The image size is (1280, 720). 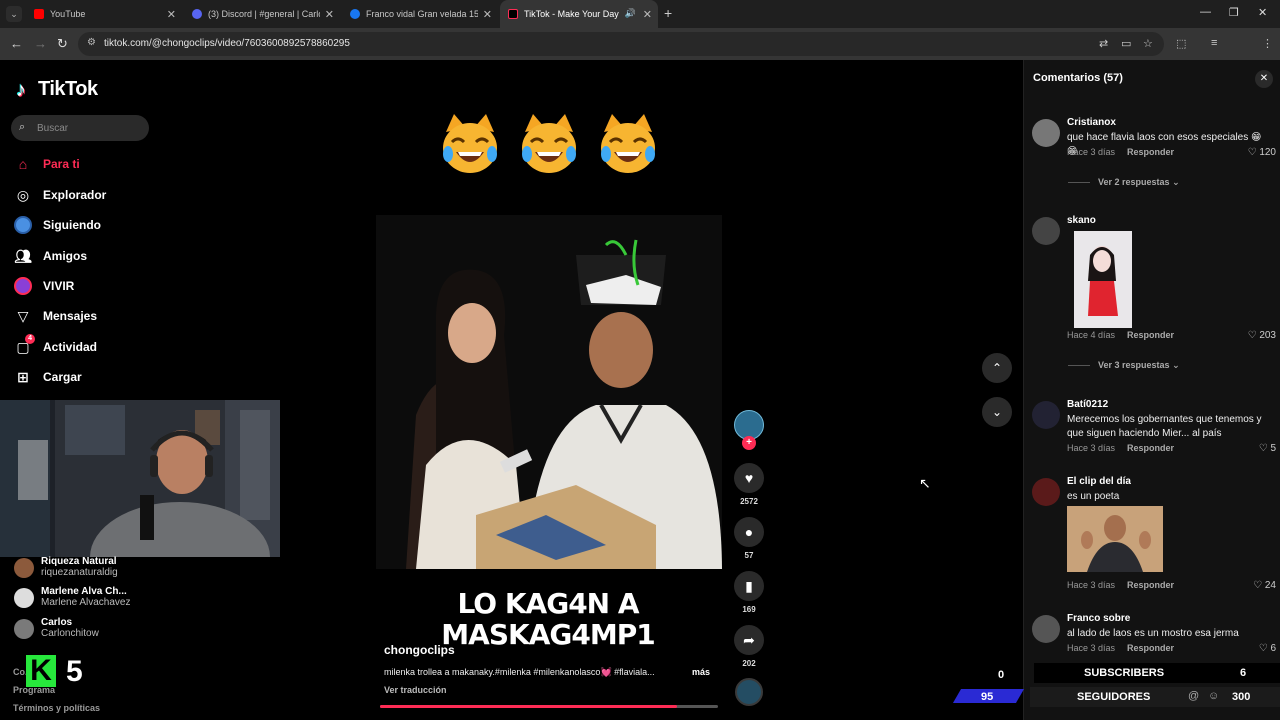 What do you see at coordinates (1262, 152) in the screenshot?
I see `comment-like-button: ♡ 120` at bounding box center [1262, 152].